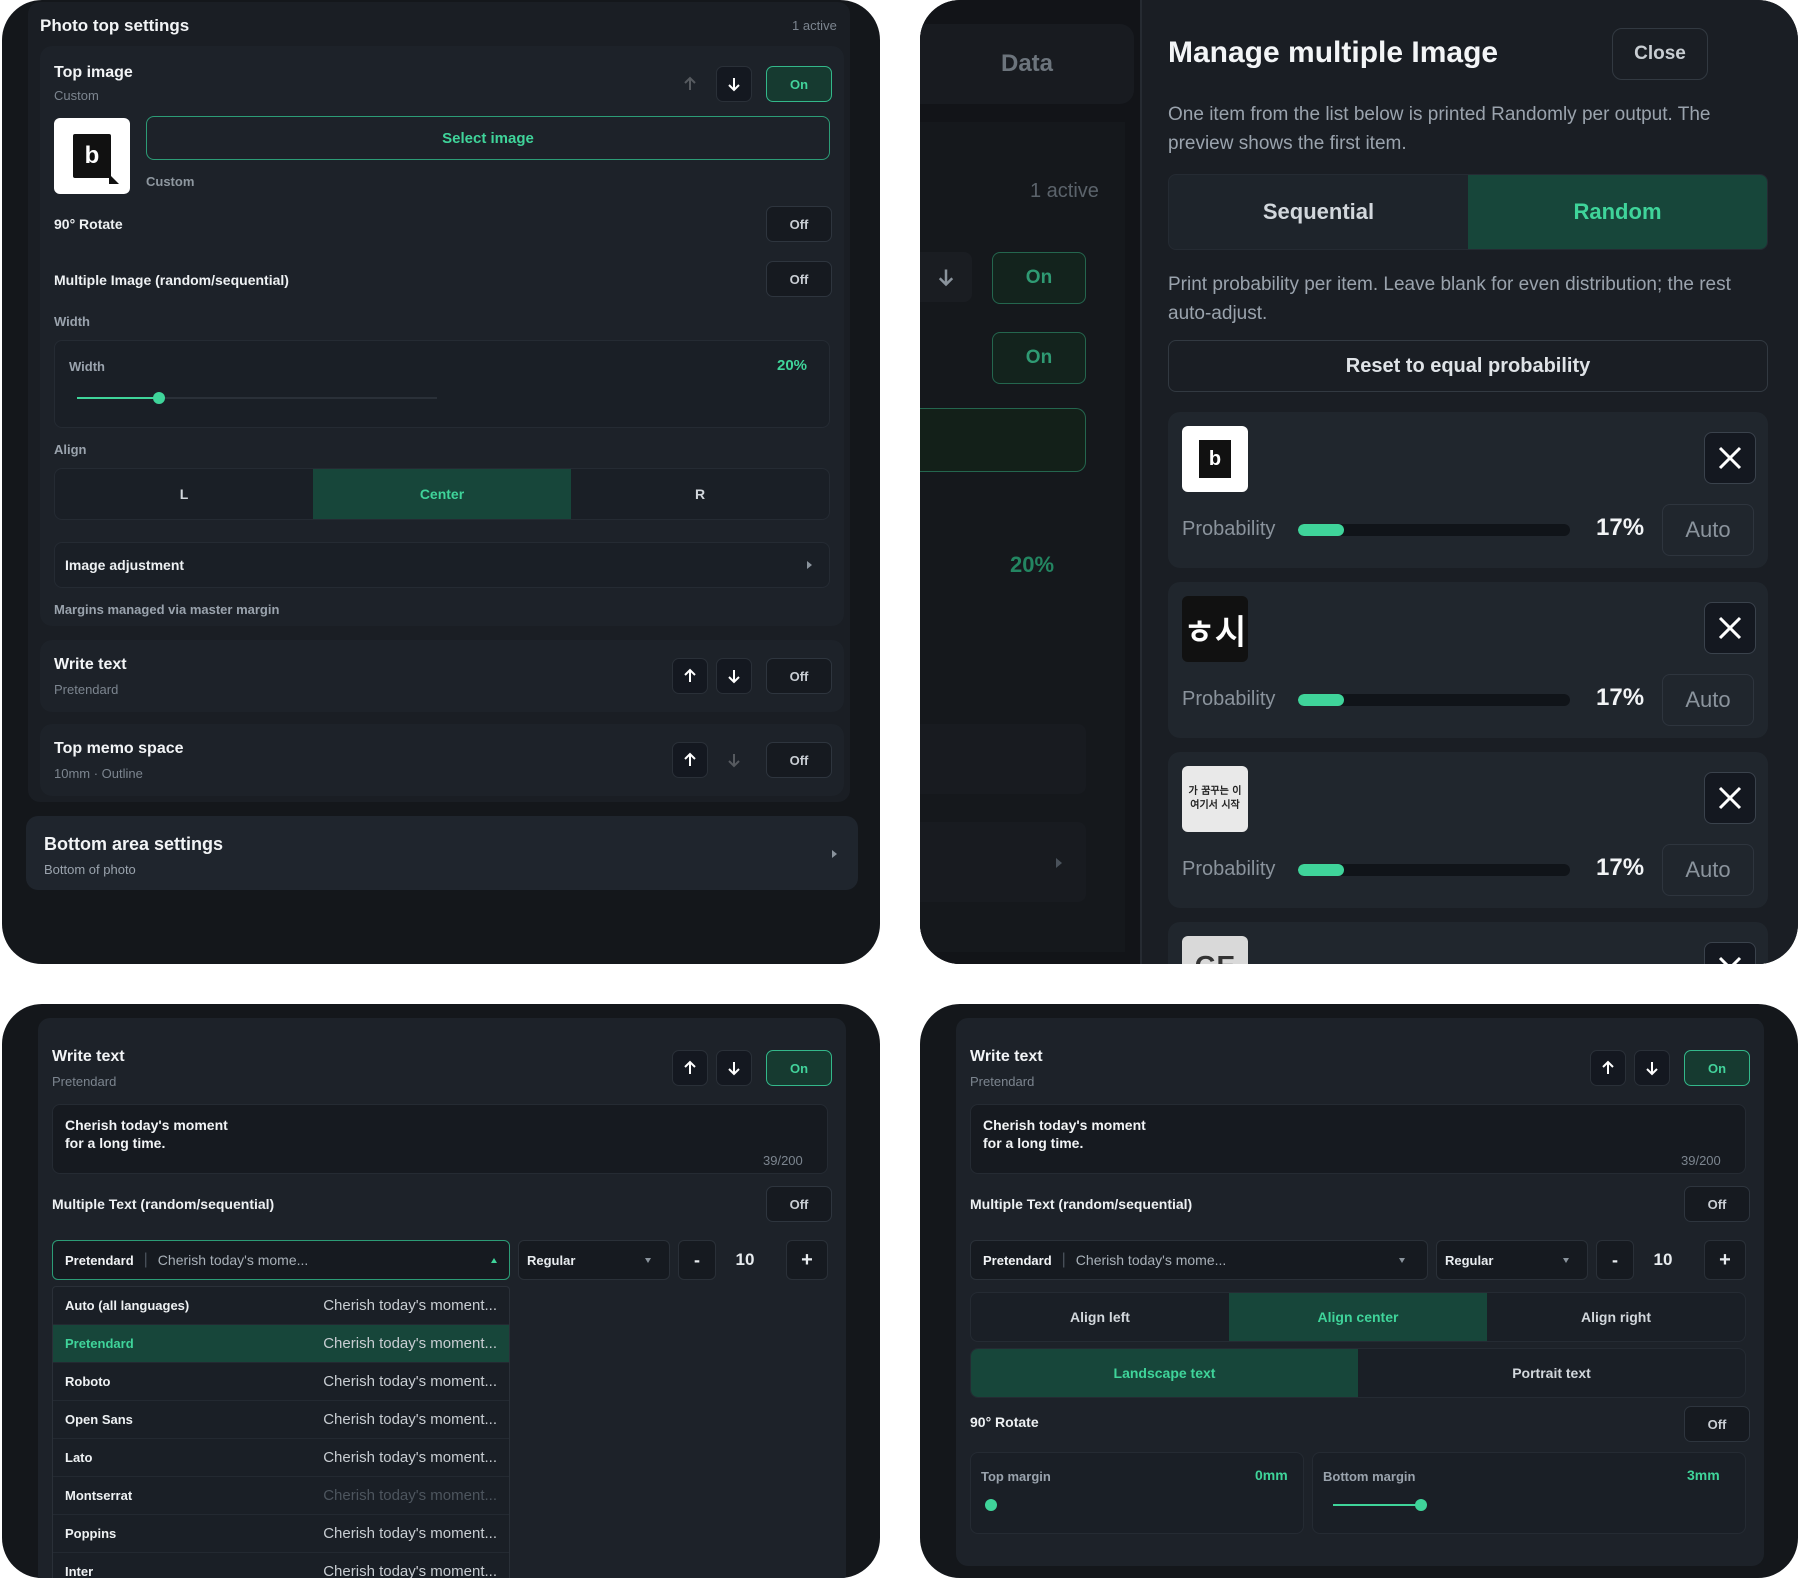 Image resolution: width=1800 pixels, height=1578 pixels. Describe the element at coordinates (442, 853) in the screenshot. I see `bottom-area-card: Bottom area settings Bottom of photo` at that location.